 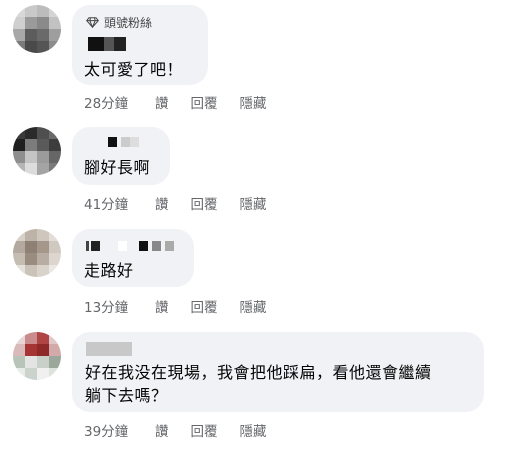 I want to click on timestamp: 13分鐘, so click(x=119, y=306).